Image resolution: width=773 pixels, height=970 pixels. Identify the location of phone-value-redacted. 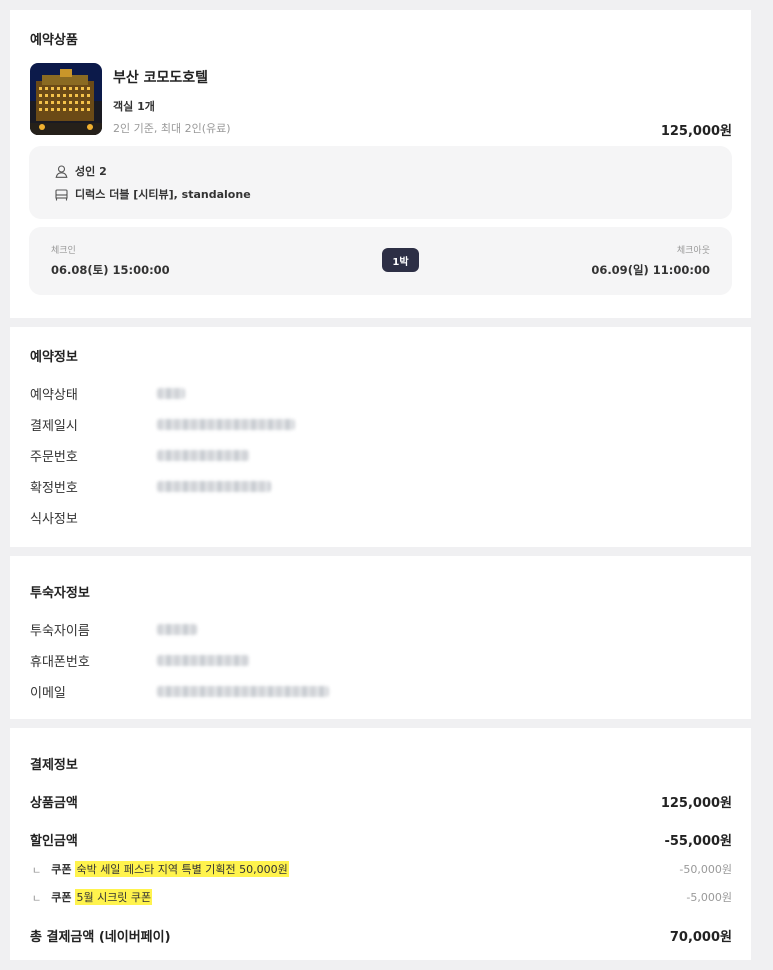
(203, 660).